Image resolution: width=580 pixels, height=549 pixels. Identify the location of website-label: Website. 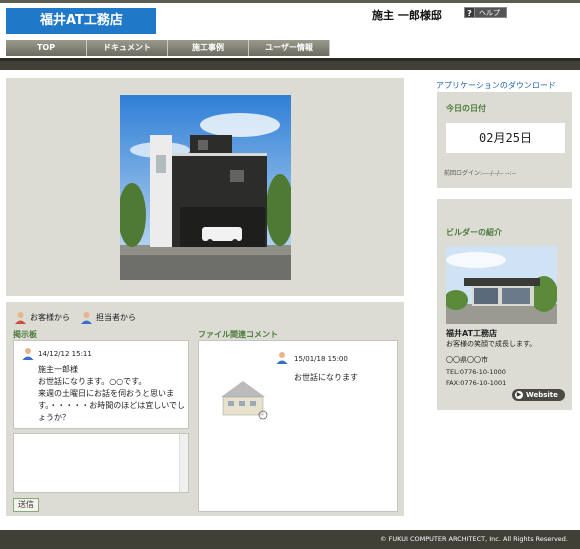
(542, 395).